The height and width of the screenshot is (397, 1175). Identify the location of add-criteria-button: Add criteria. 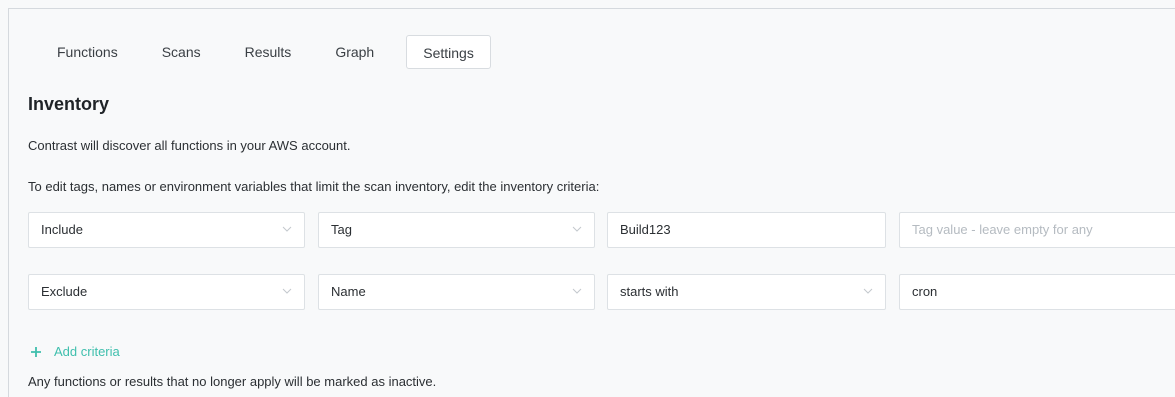
(75, 351).